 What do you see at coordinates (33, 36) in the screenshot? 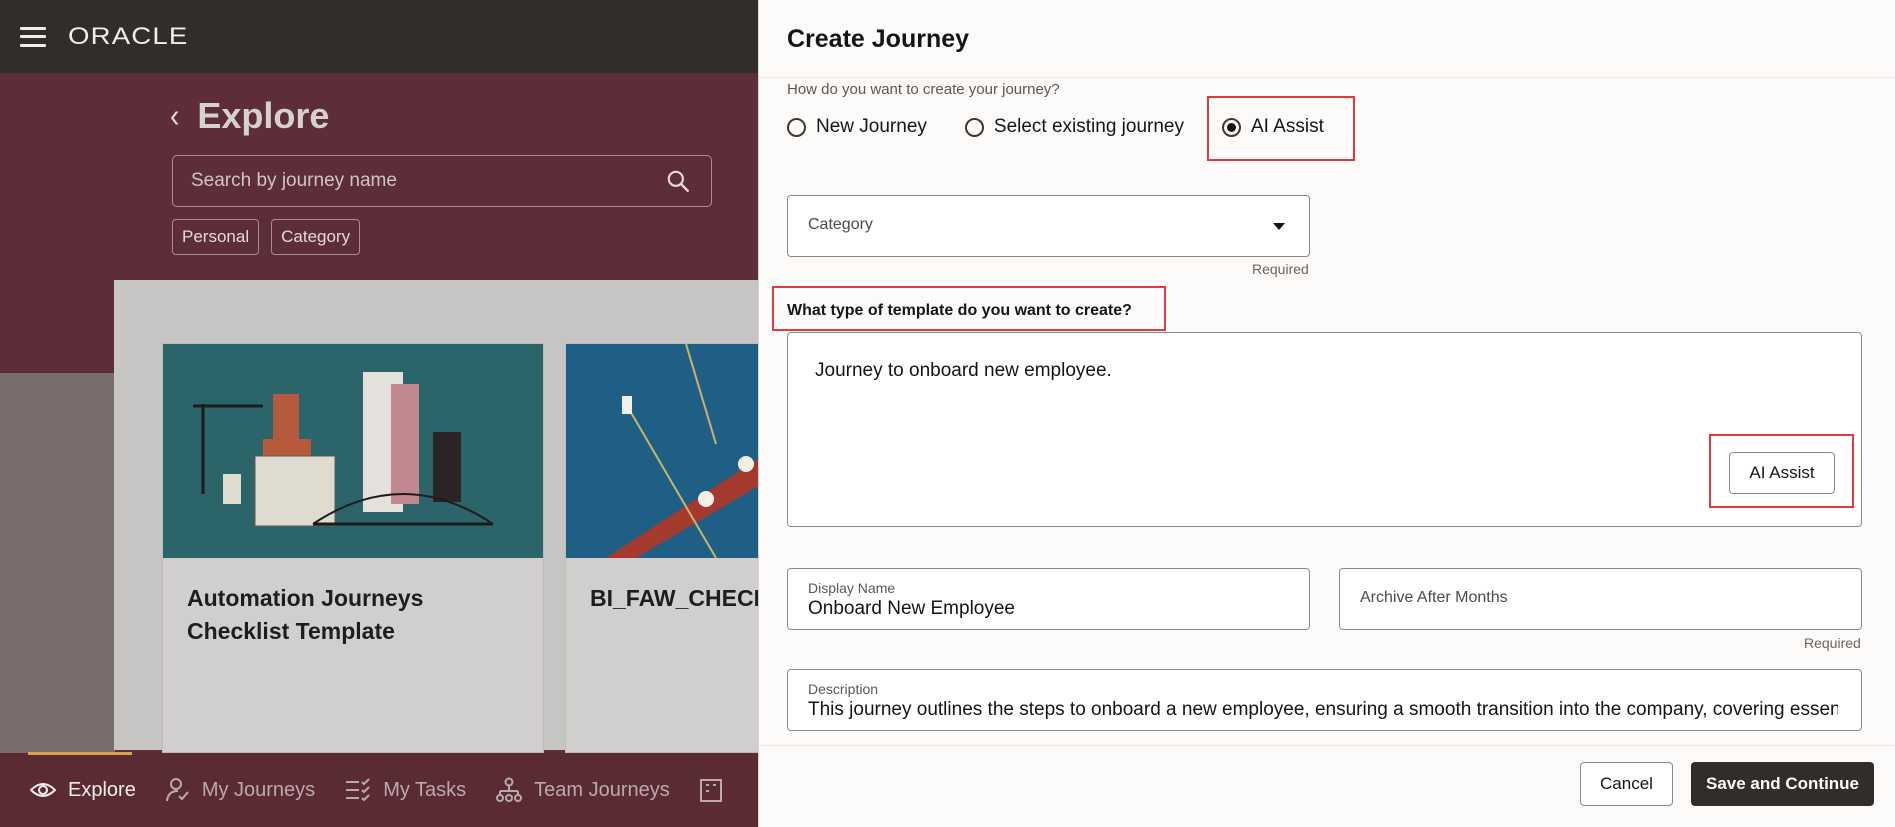
I see `hamburger-menu-icon` at bounding box center [33, 36].